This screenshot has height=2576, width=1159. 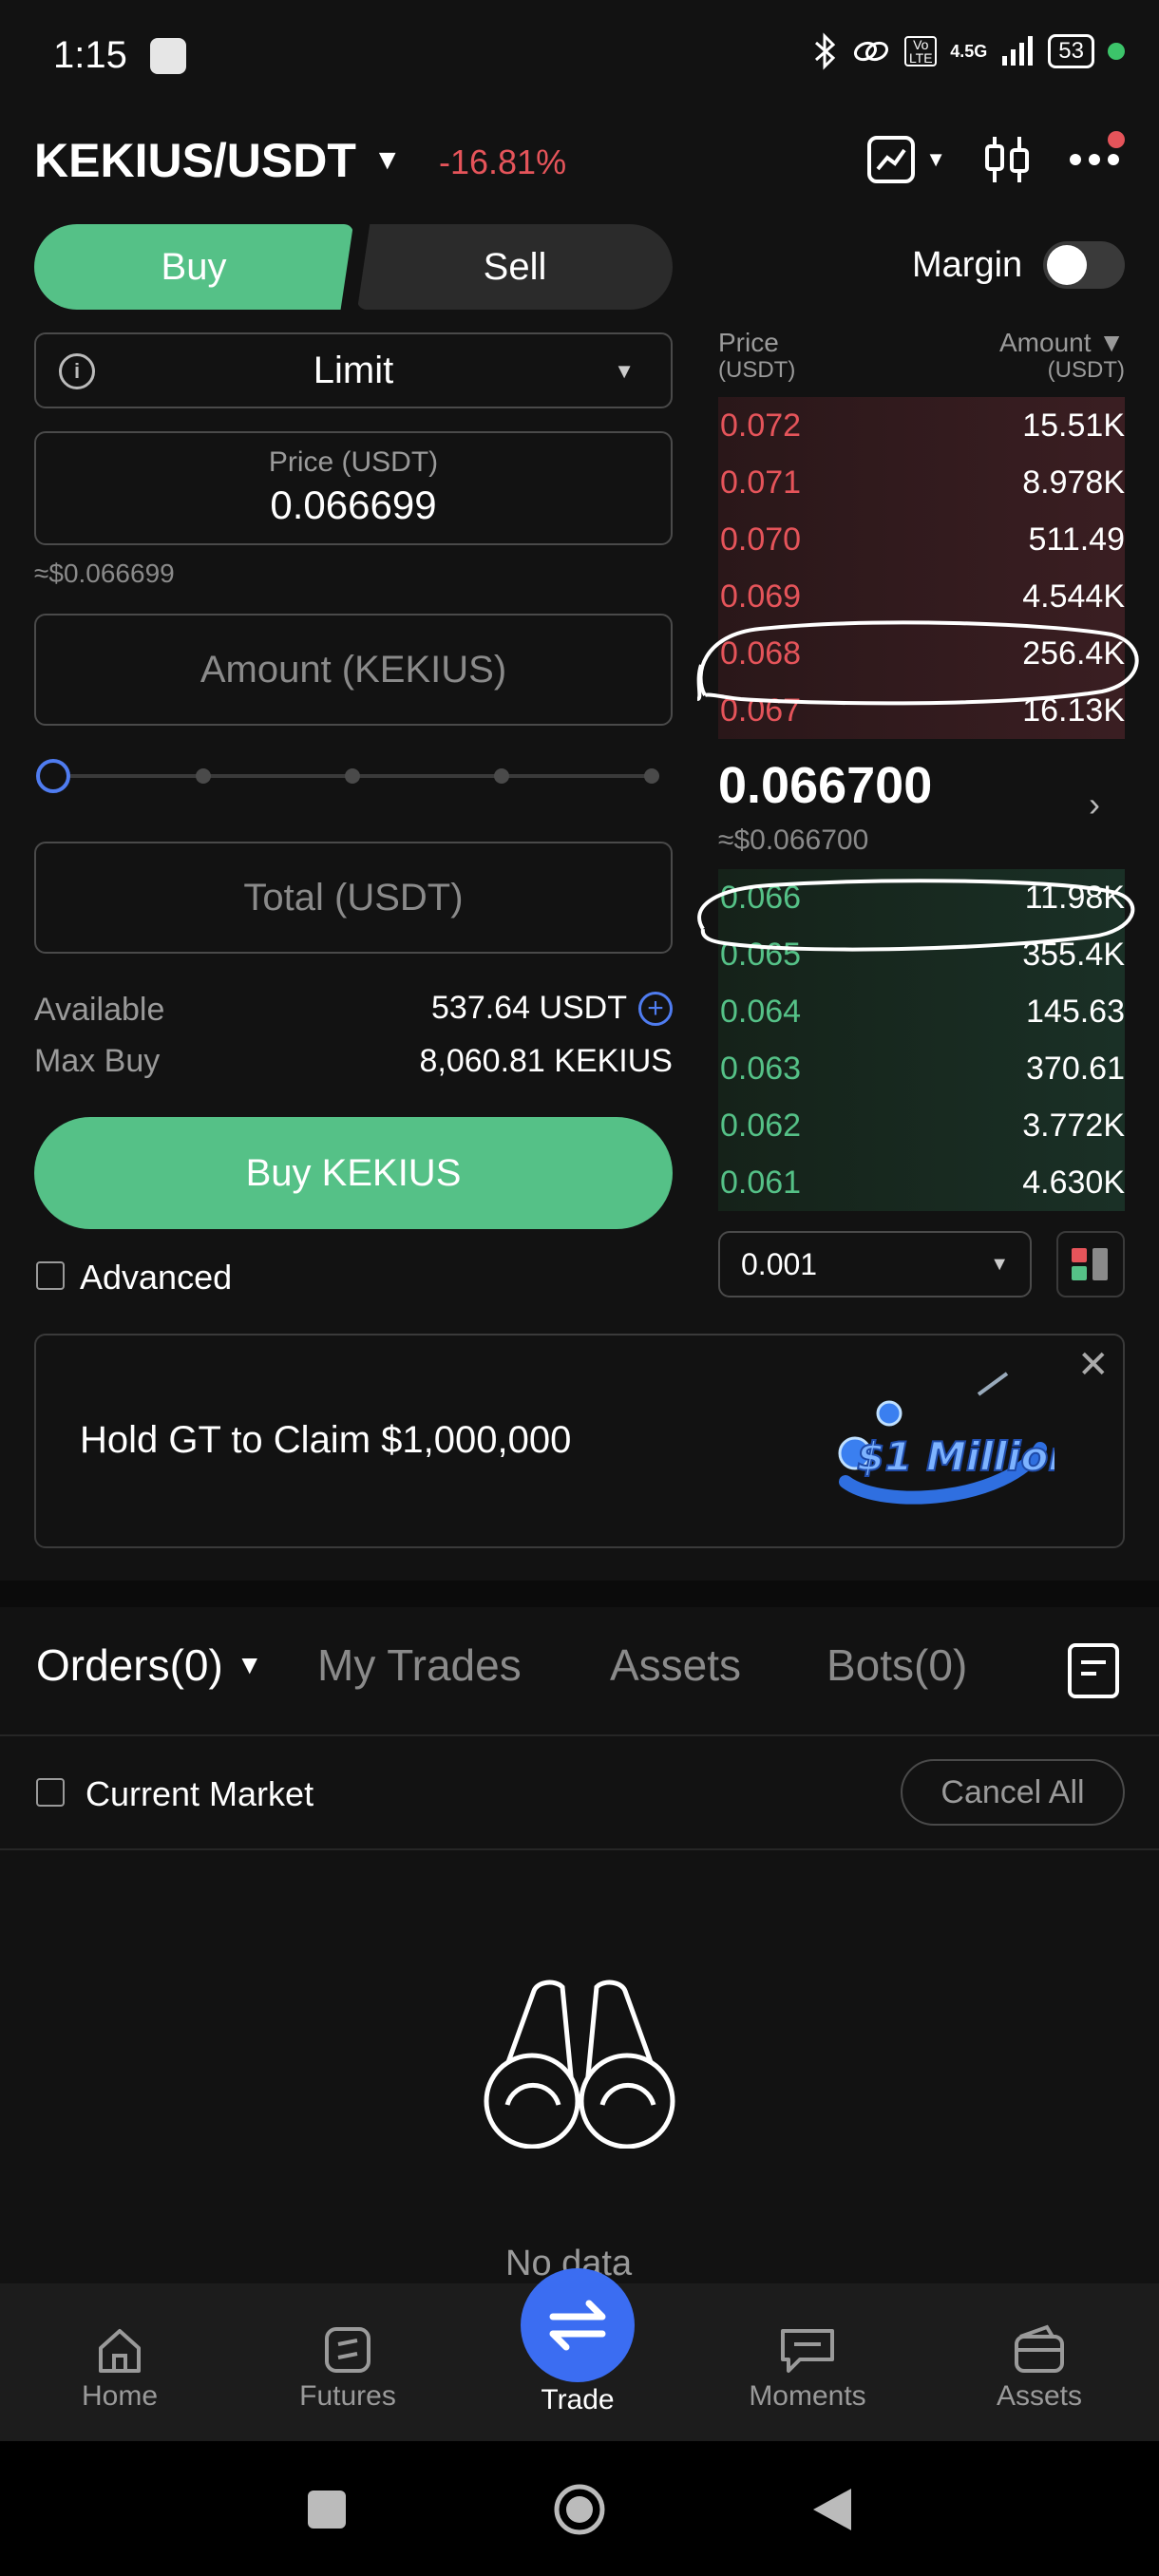 I want to click on nav-trade-label: Trade, so click(x=578, y=2399).